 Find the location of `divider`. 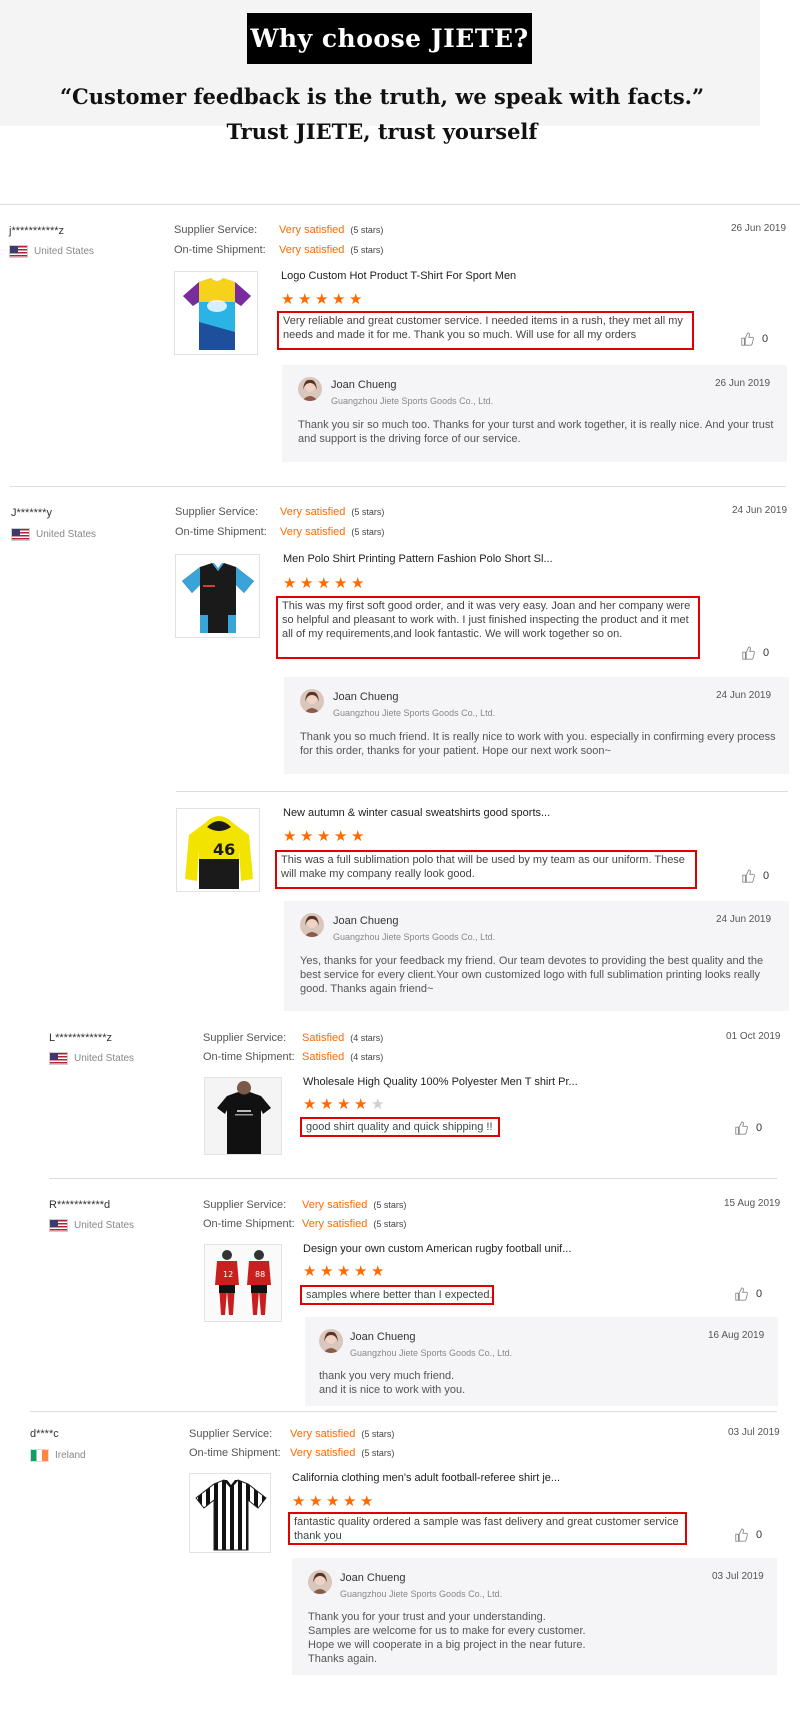

divider is located at coordinates (398, 486).